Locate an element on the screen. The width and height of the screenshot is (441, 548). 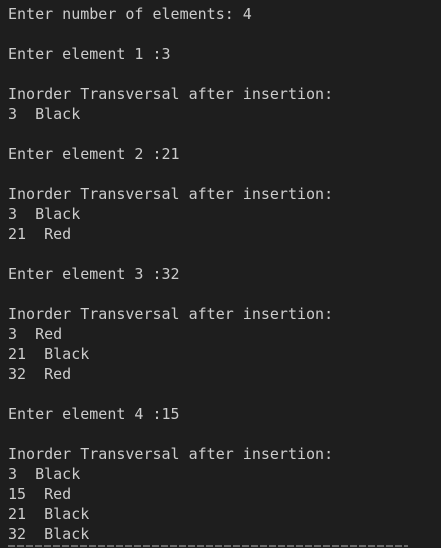
next-line-cutoff is located at coordinates (218, 546).